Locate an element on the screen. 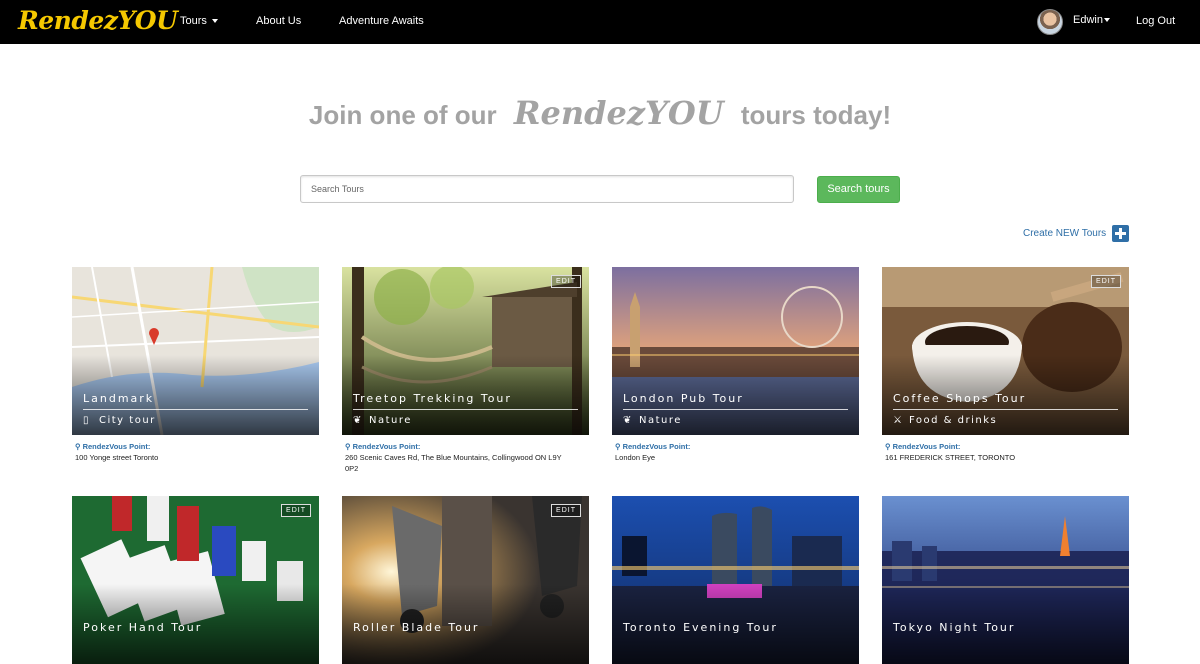 The height and width of the screenshot is (664, 1200). tour-title: Coffee Shops Tour is located at coordinates (960, 398).